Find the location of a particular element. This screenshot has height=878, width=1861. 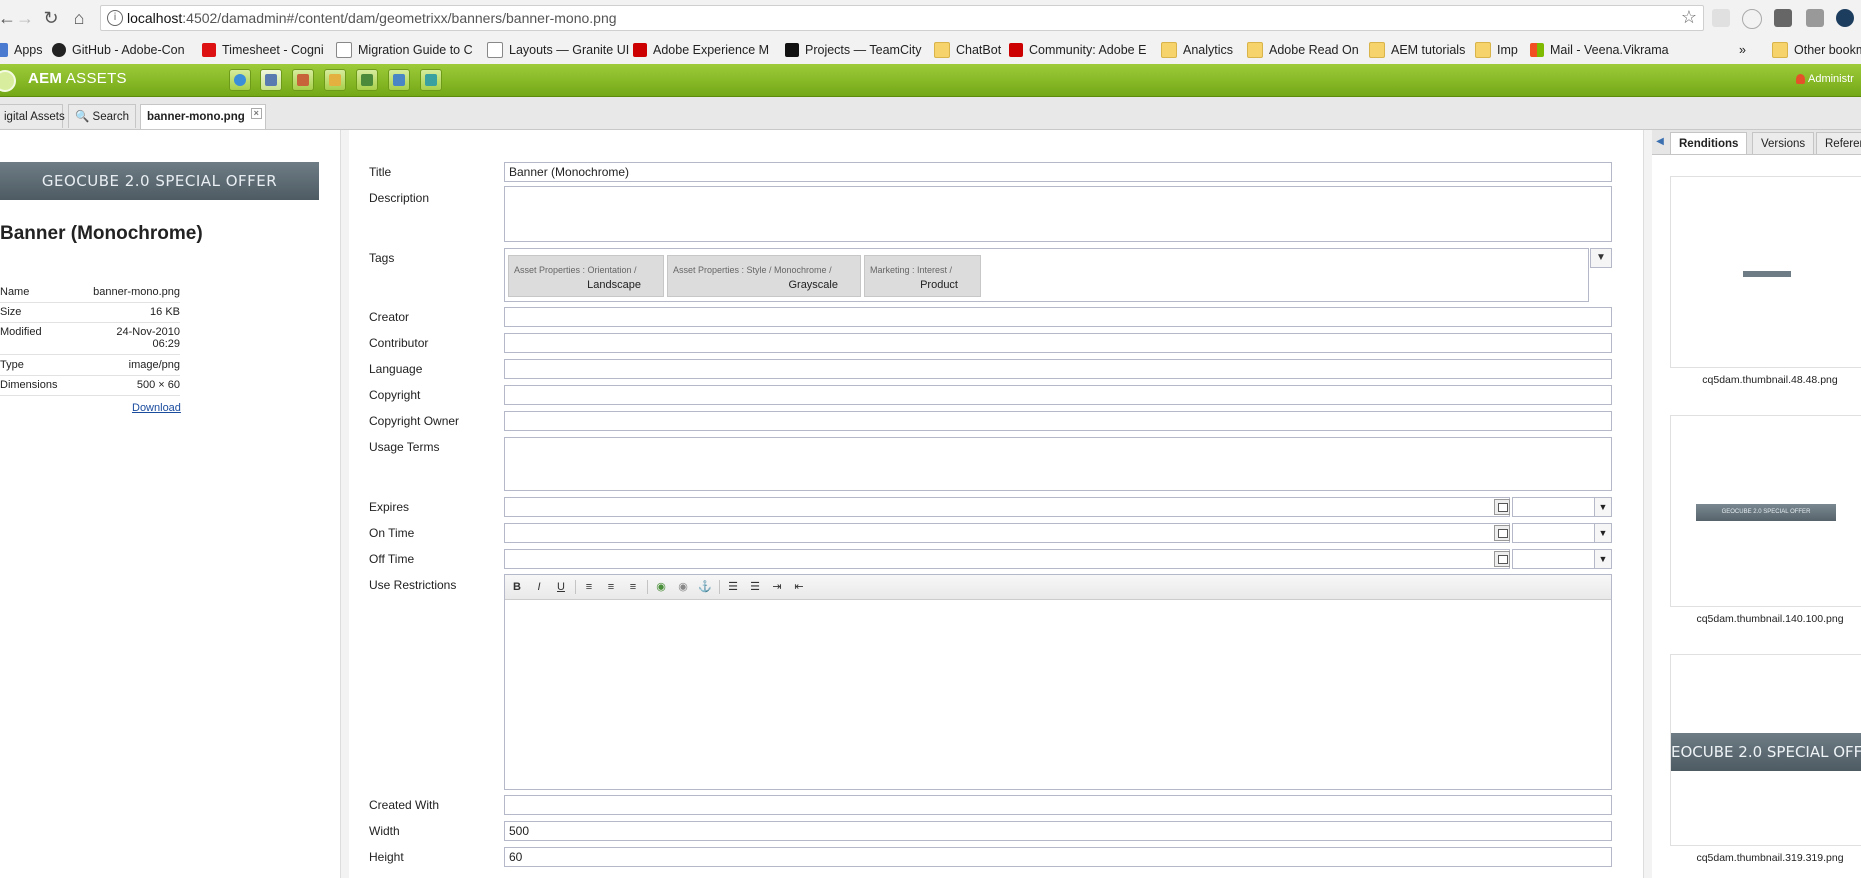

bookmark-adobe-read-on: Adobe Read On is located at coordinates (1303, 50).